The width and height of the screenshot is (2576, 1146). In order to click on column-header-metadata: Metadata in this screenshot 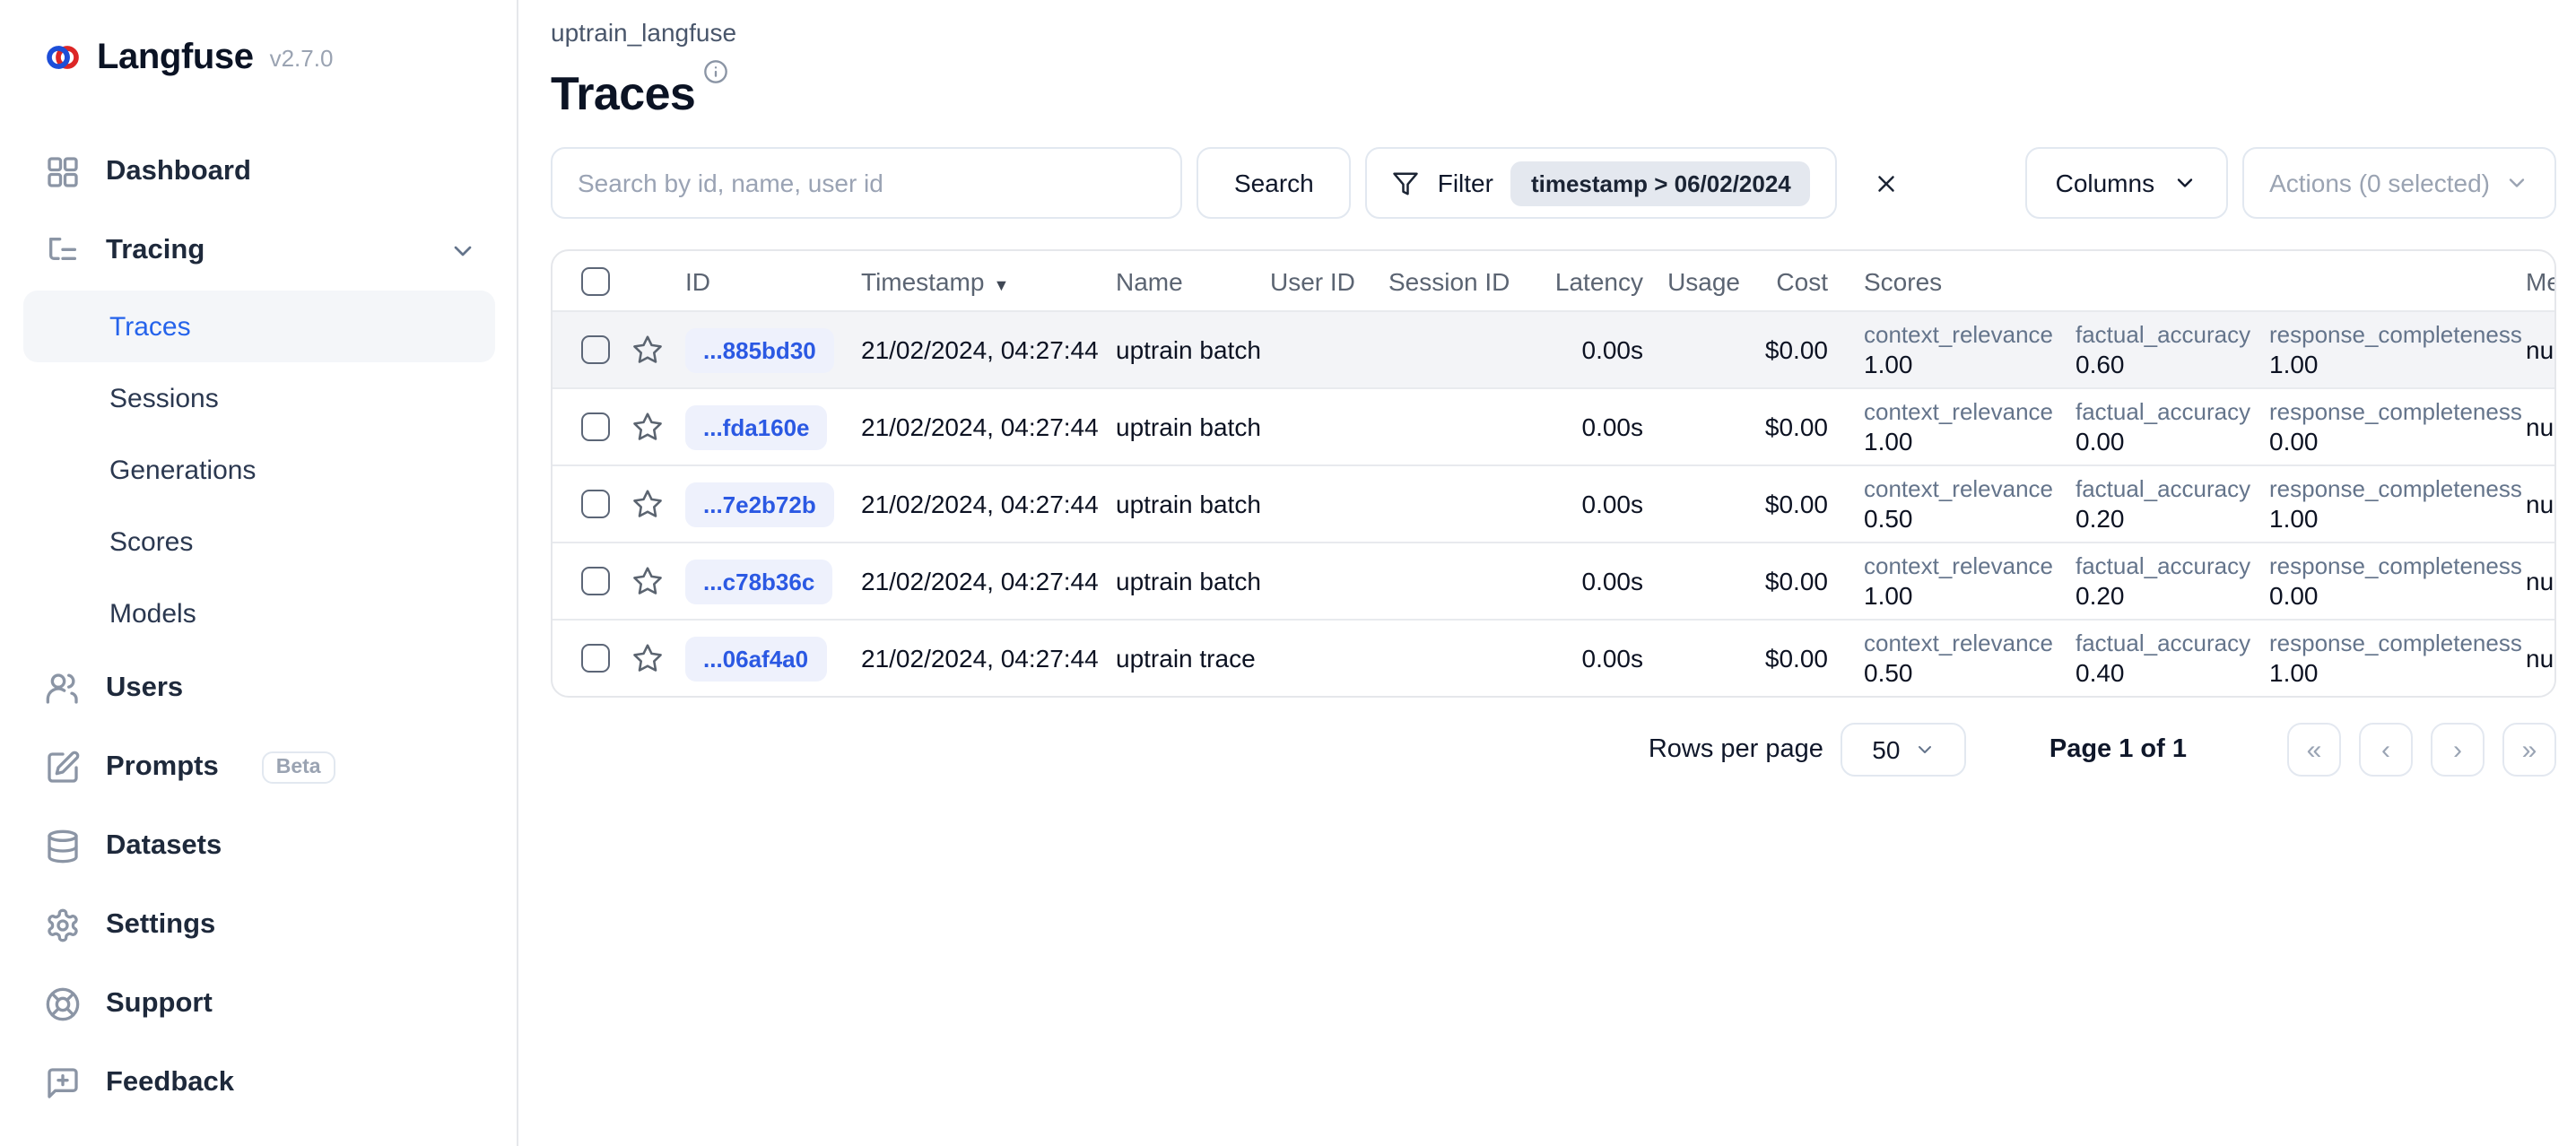, I will do `click(2540, 280)`.